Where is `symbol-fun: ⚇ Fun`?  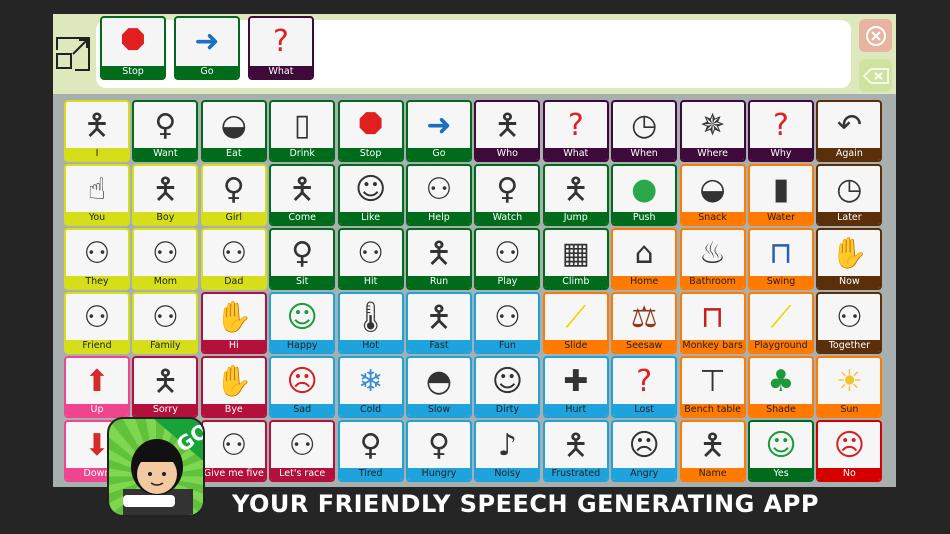
symbol-fun: ⚇ Fun is located at coordinates (507, 323).